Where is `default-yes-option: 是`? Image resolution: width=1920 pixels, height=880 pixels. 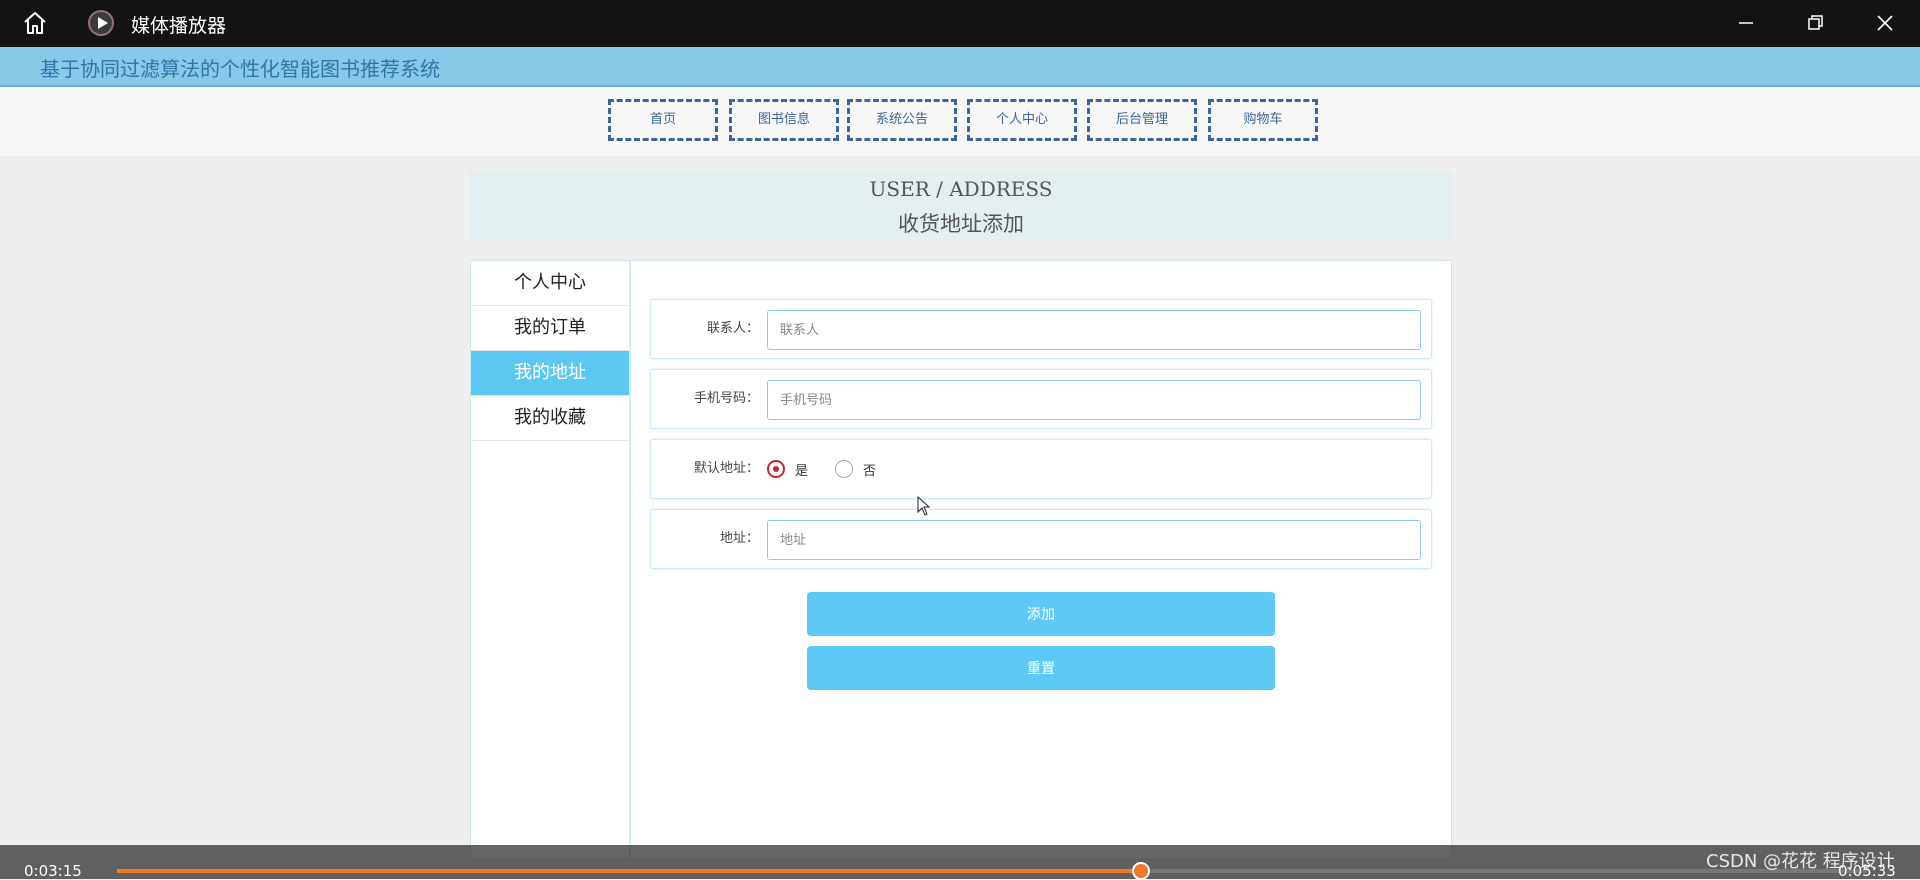
default-yes-option: 是 is located at coordinates (787, 469).